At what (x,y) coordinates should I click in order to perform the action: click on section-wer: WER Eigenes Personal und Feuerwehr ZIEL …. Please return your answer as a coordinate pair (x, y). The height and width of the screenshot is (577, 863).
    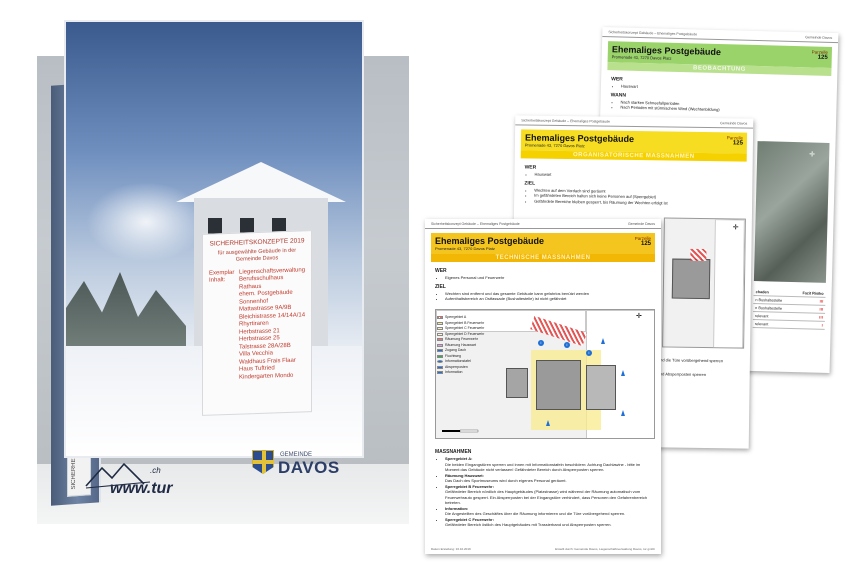
    Looking at the image, I should click on (543, 282).